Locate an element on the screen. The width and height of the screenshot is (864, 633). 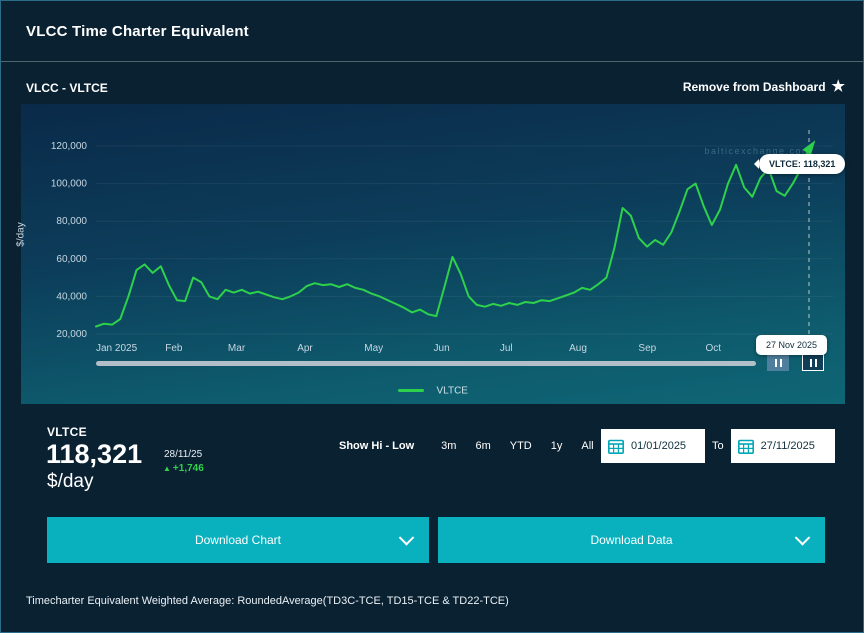
stat-date: 28/11/25 is located at coordinates (183, 454).